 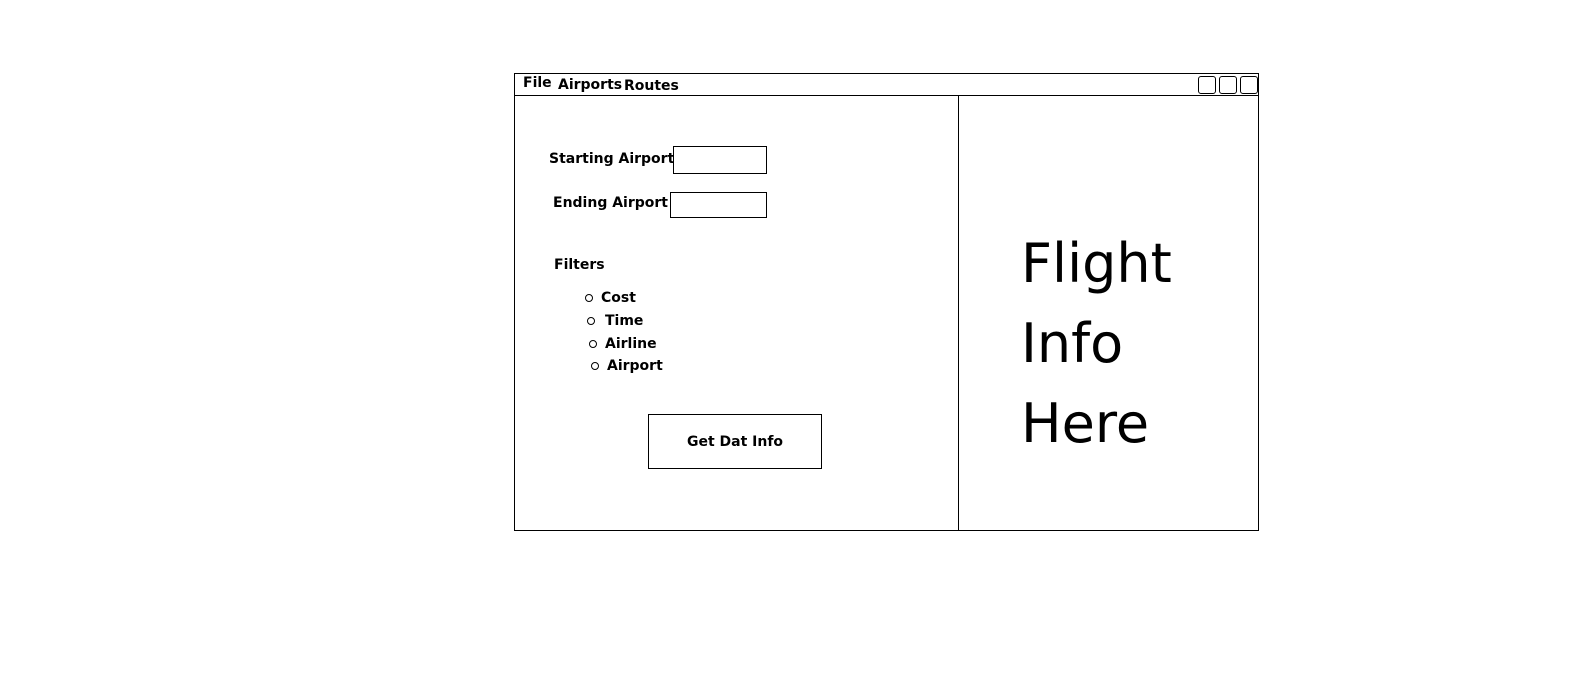 I want to click on filter-airline-label: Airline, so click(x=631, y=344).